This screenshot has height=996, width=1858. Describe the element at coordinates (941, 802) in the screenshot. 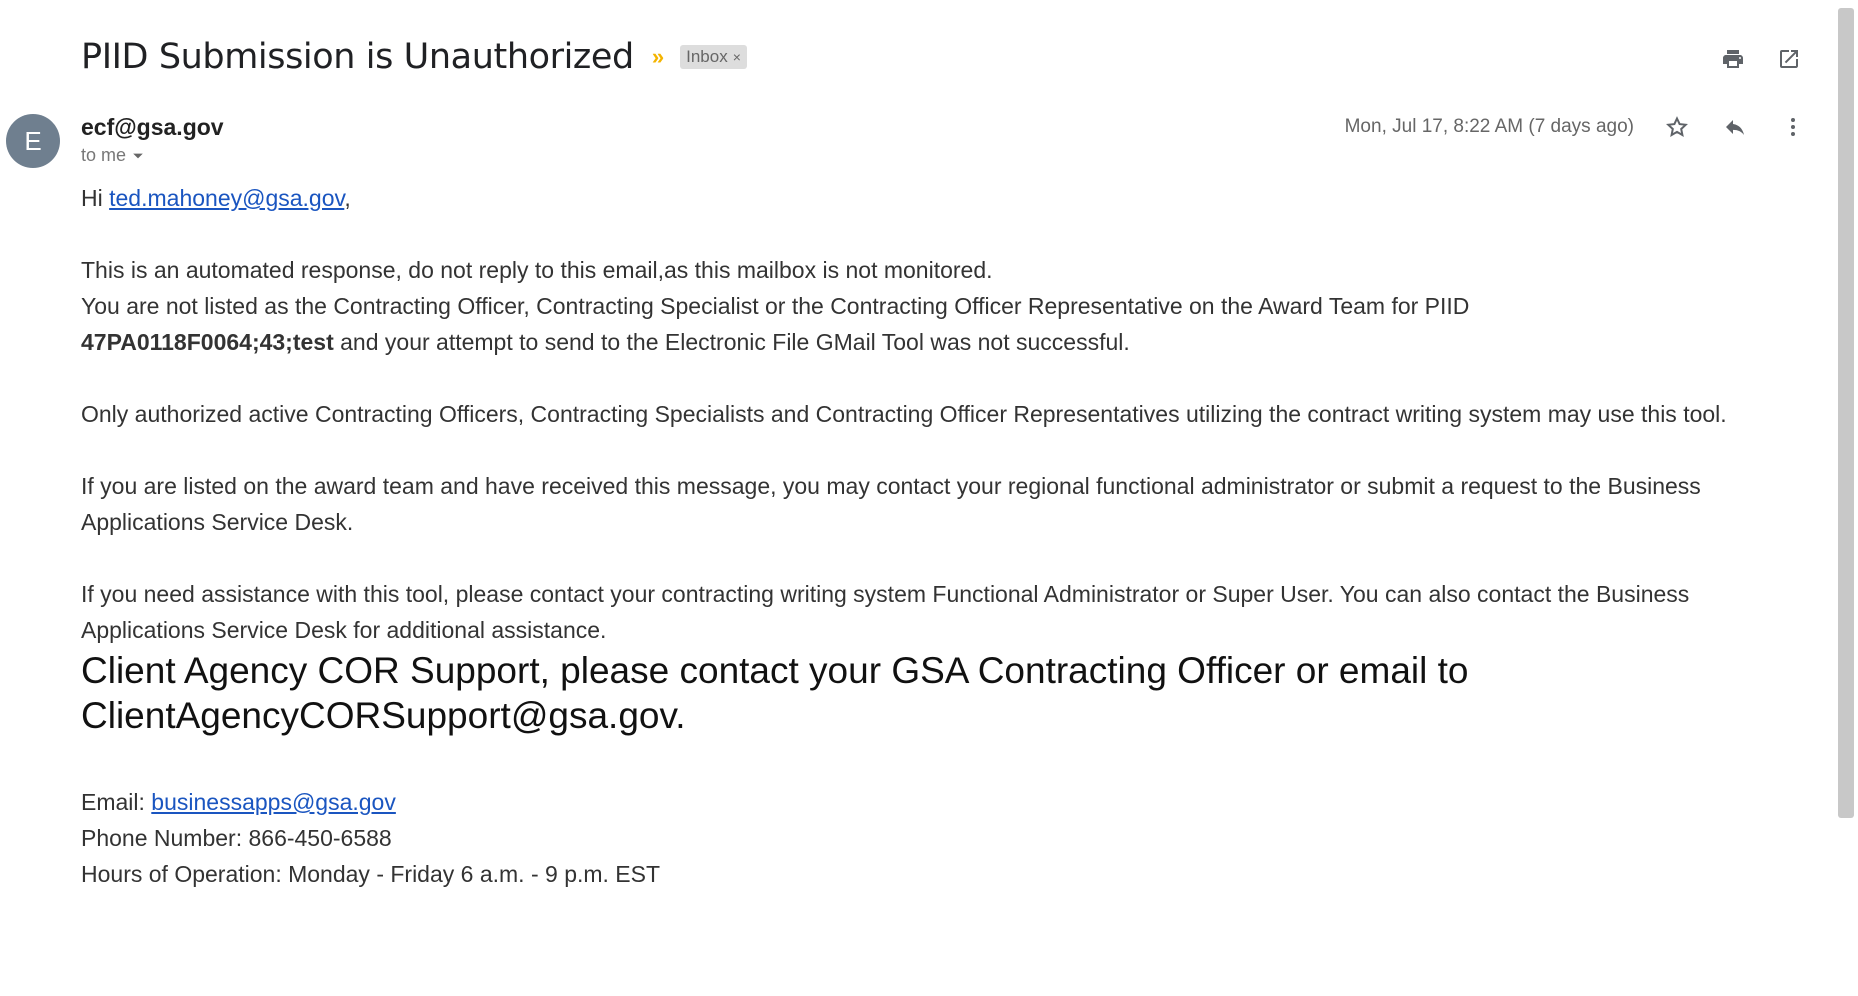

I see `contact-email-line: Email: businessapps@gsa.gov` at that location.